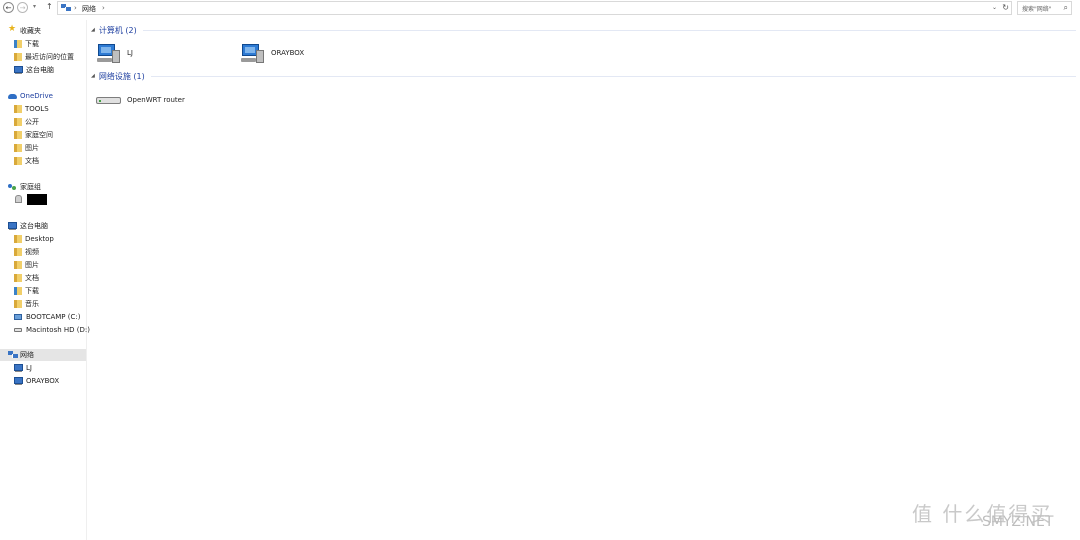 This screenshot has height=540, width=1080. Describe the element at coordinates (253, 53) in the screenshot. I see `network-computer-icon` at that location.